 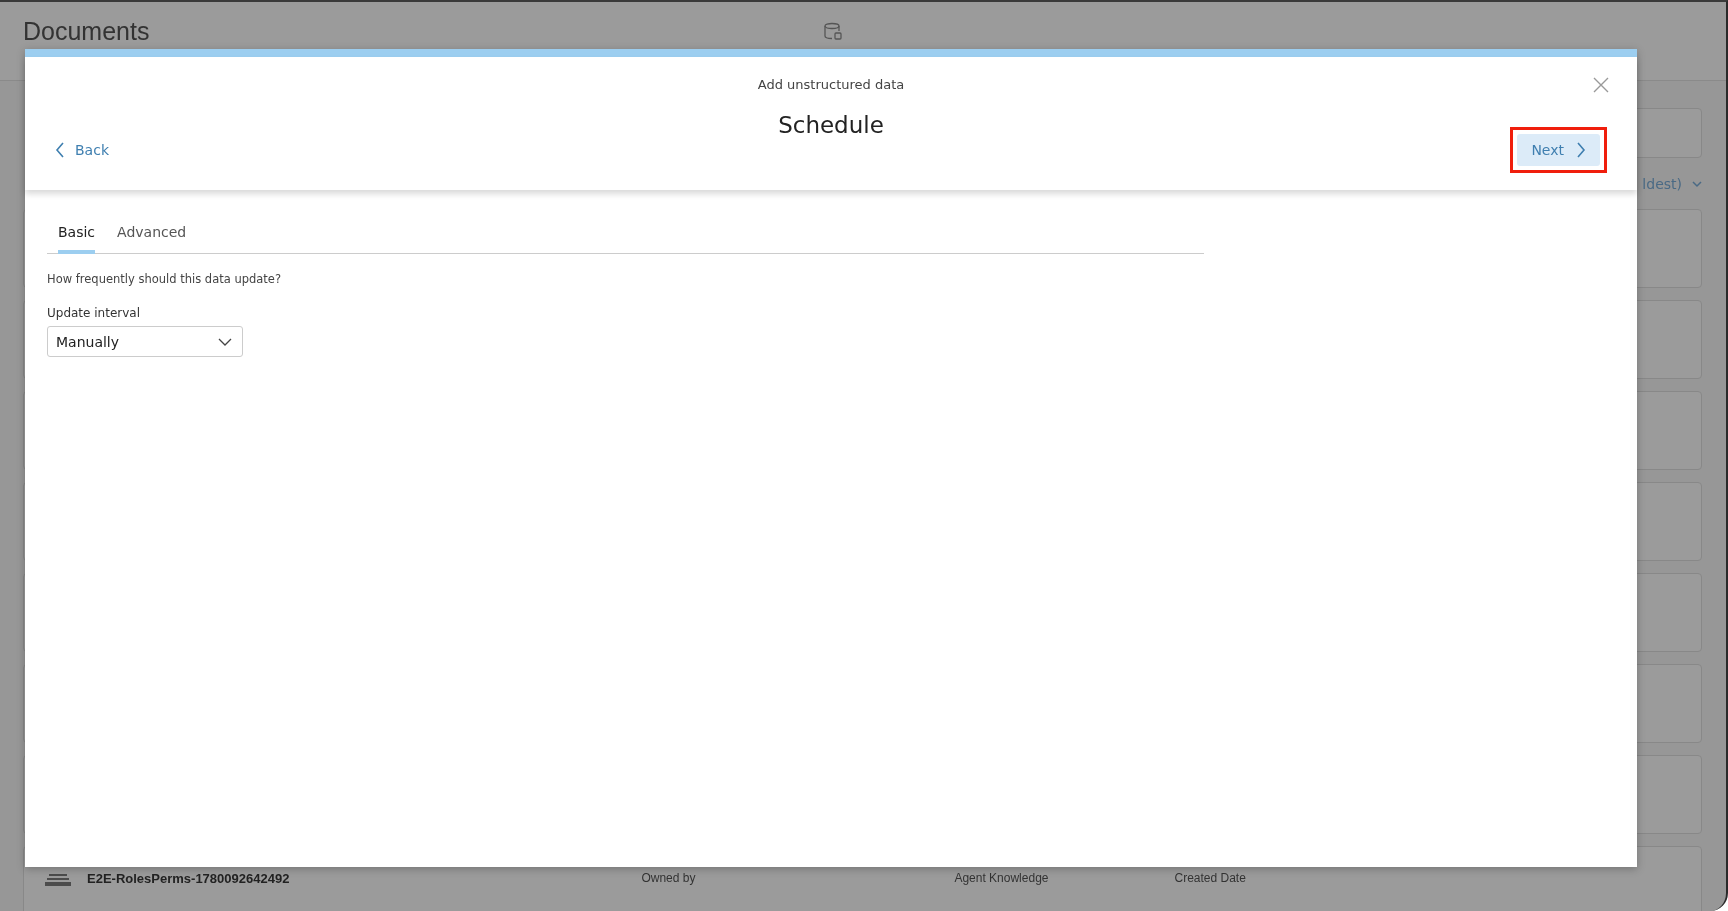 What do you see at coordinates (86, 31) in the screenshot?
I see `page-title: Documents` at bounding box center [86, 31].